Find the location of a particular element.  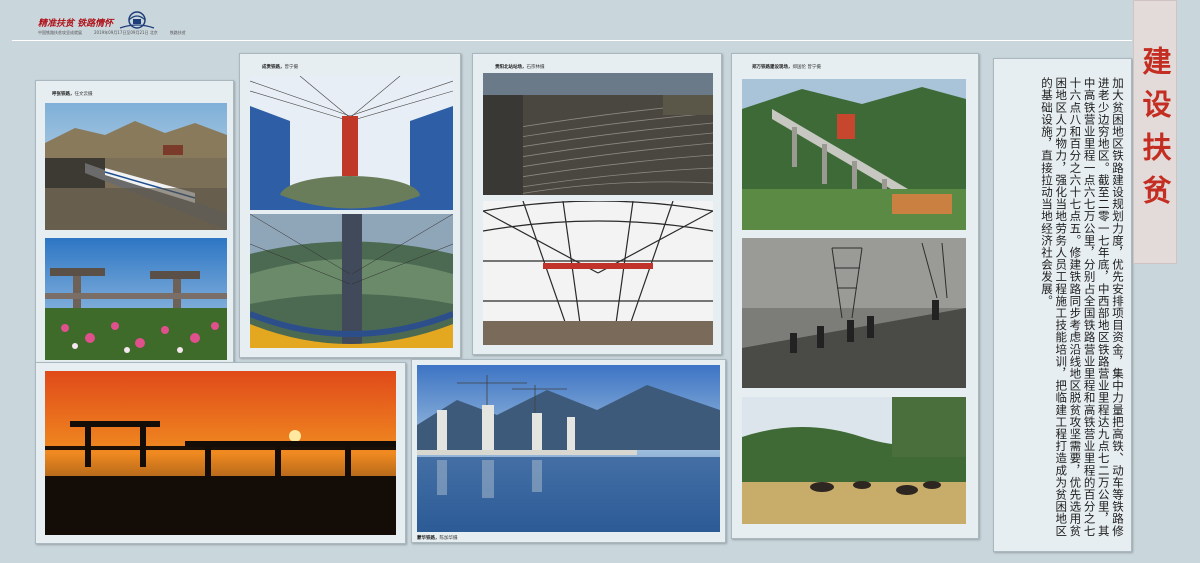

sub-mid: 2019年09月17日至09月21日 北京 is located at coordinates (126, 32).